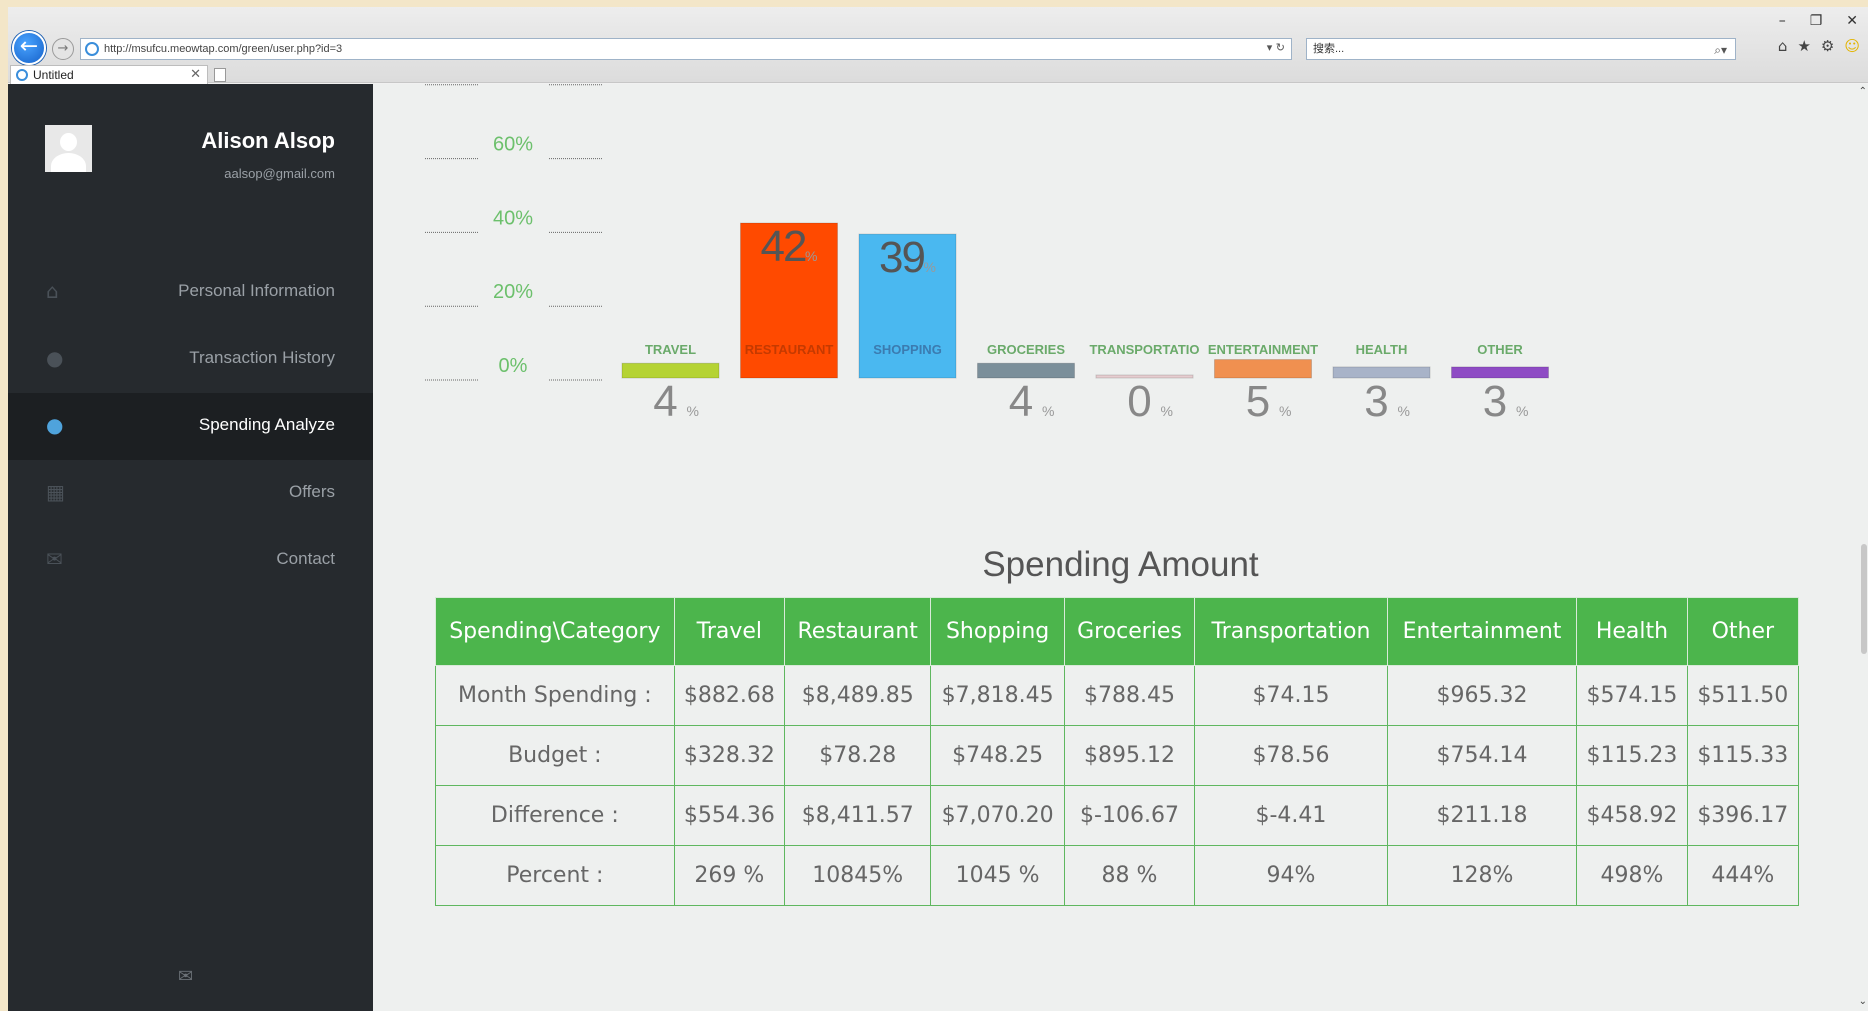 This screenshot has height=1011, width=1868. I want to click on scrollbar: ⌃ ⌄, so click(1863, 547).